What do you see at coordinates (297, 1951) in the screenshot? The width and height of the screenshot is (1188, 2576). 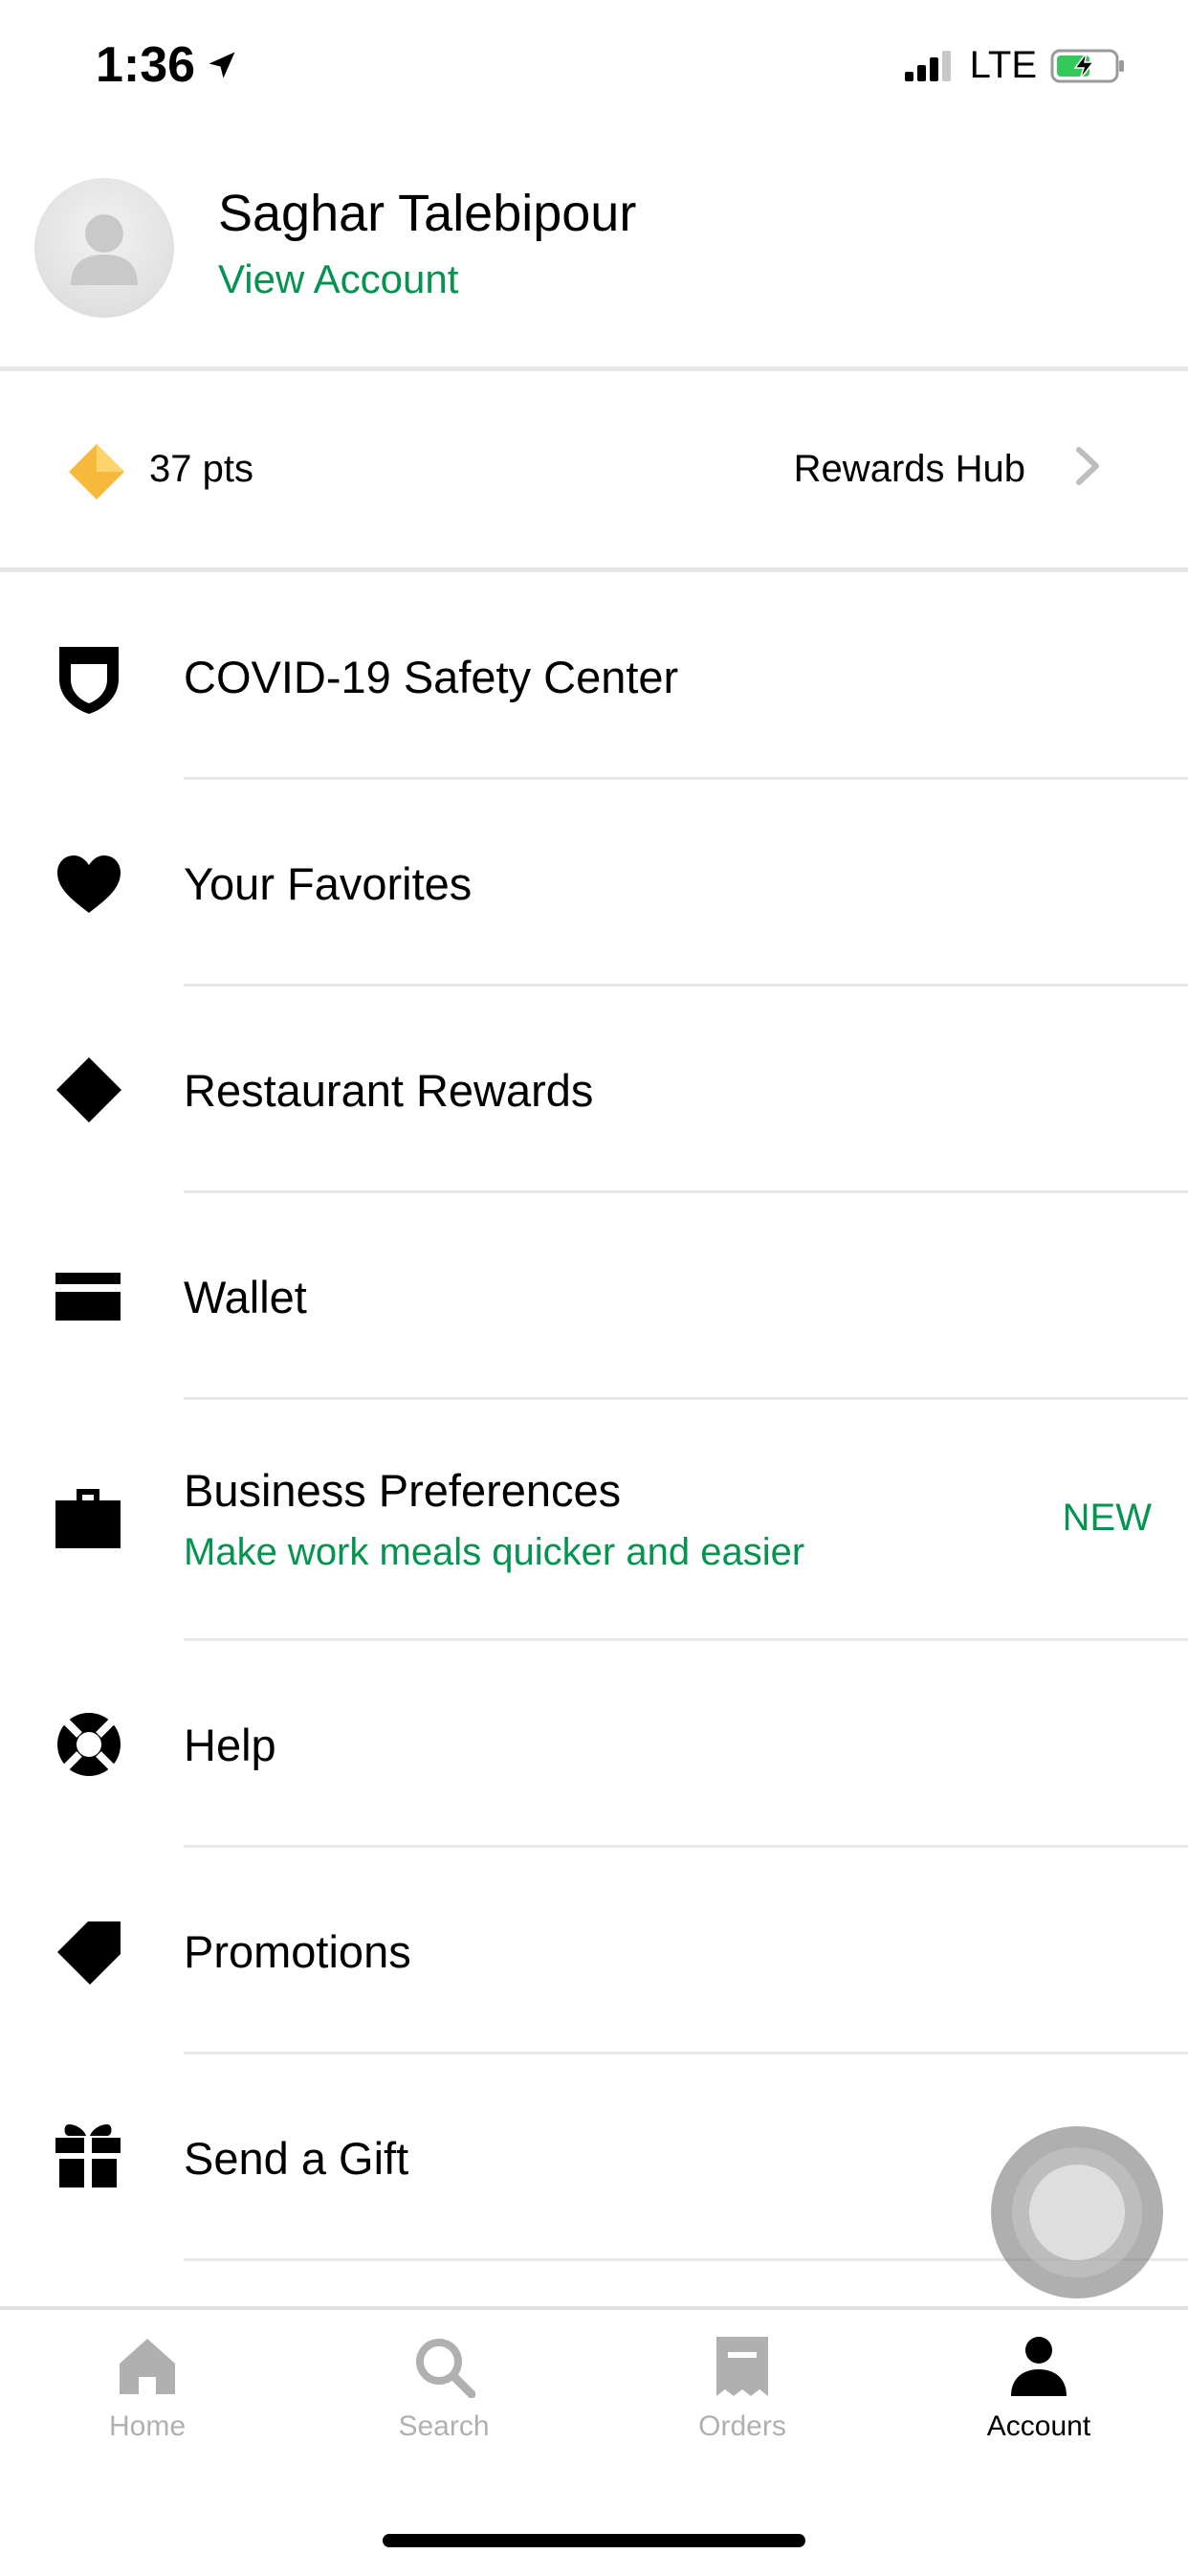 I see `menu-label: Promotions` at bounding box center [297, 1951].